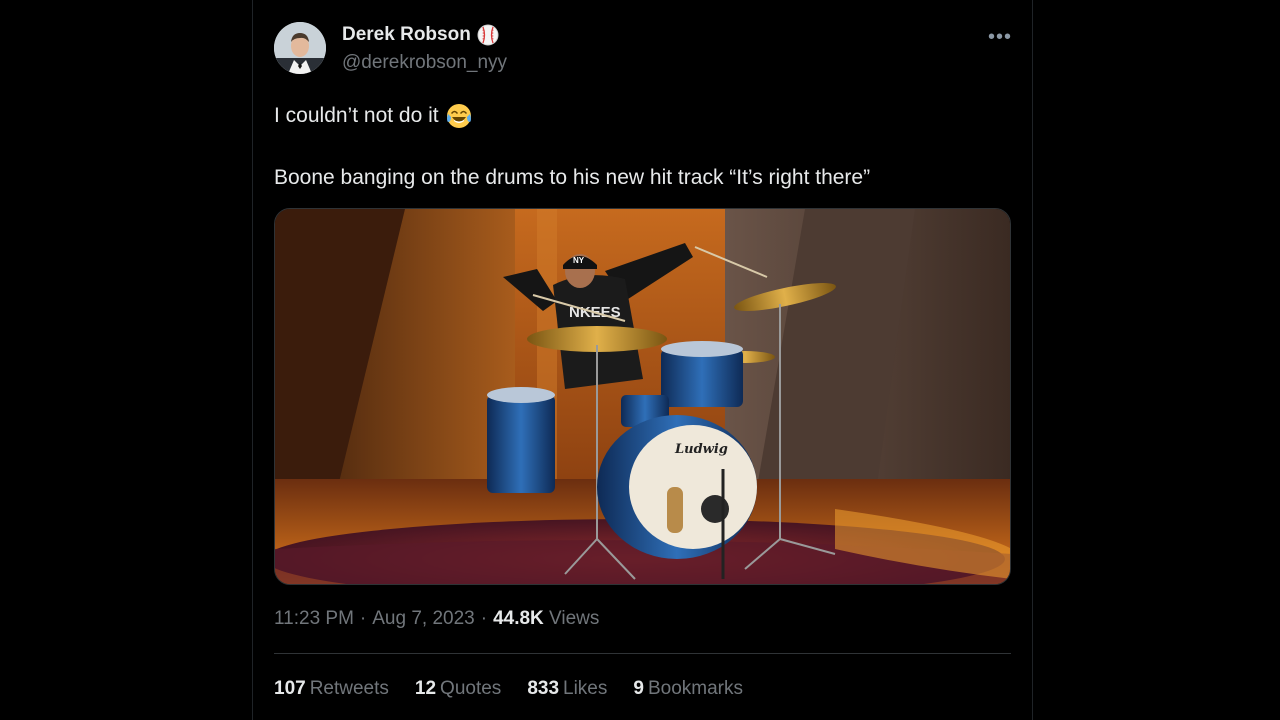  Describe the element at coordinates (638, 688) in the screenshot. I see `bookmarks-count: 9` at that location.